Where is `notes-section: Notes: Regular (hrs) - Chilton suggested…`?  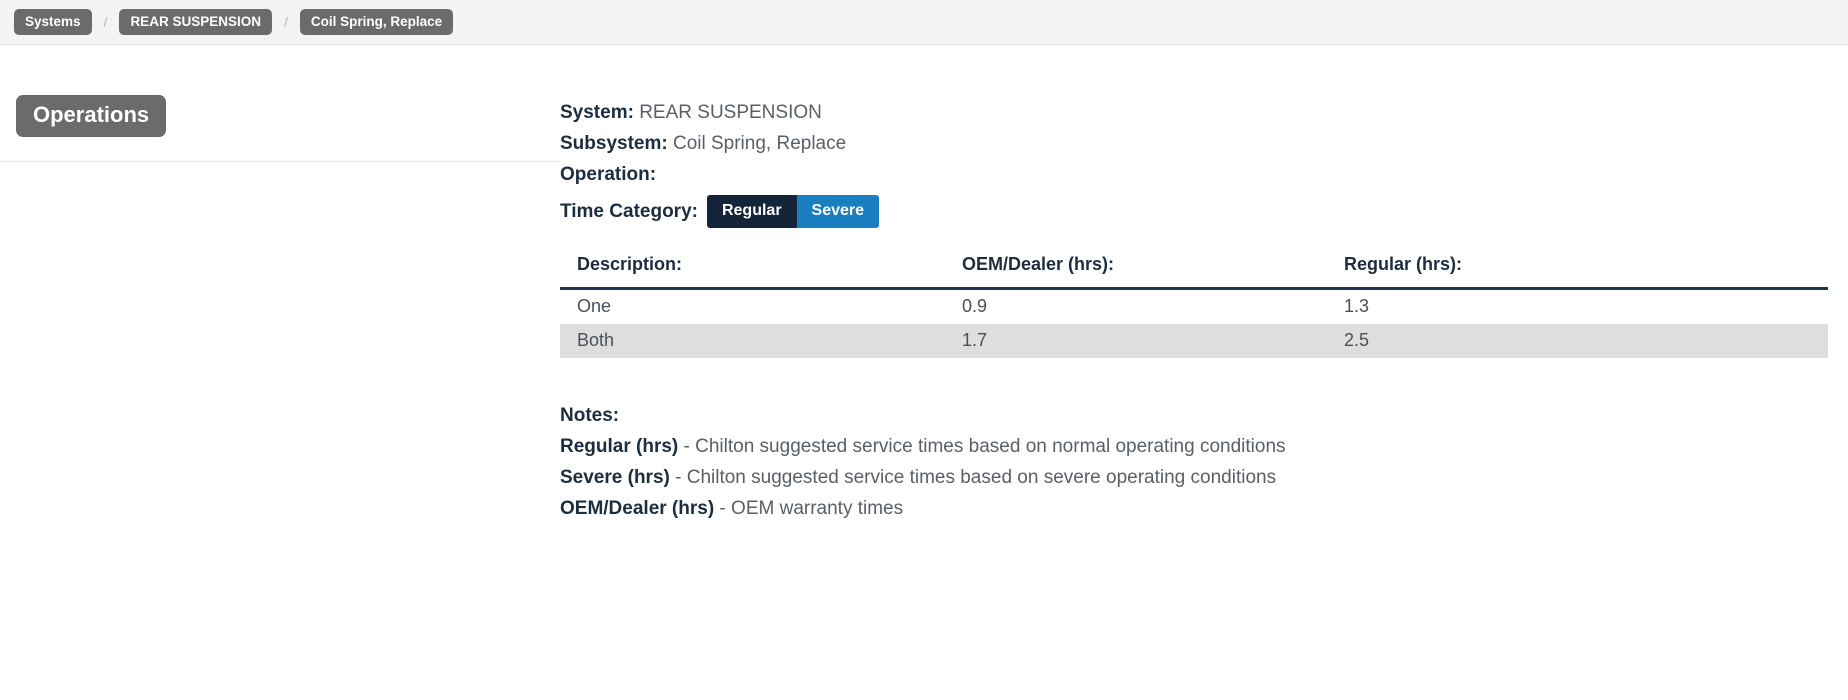 notes-section: Notes: Regular (hrs) - Chilton suggested… is located at coordinates (1204, 462).